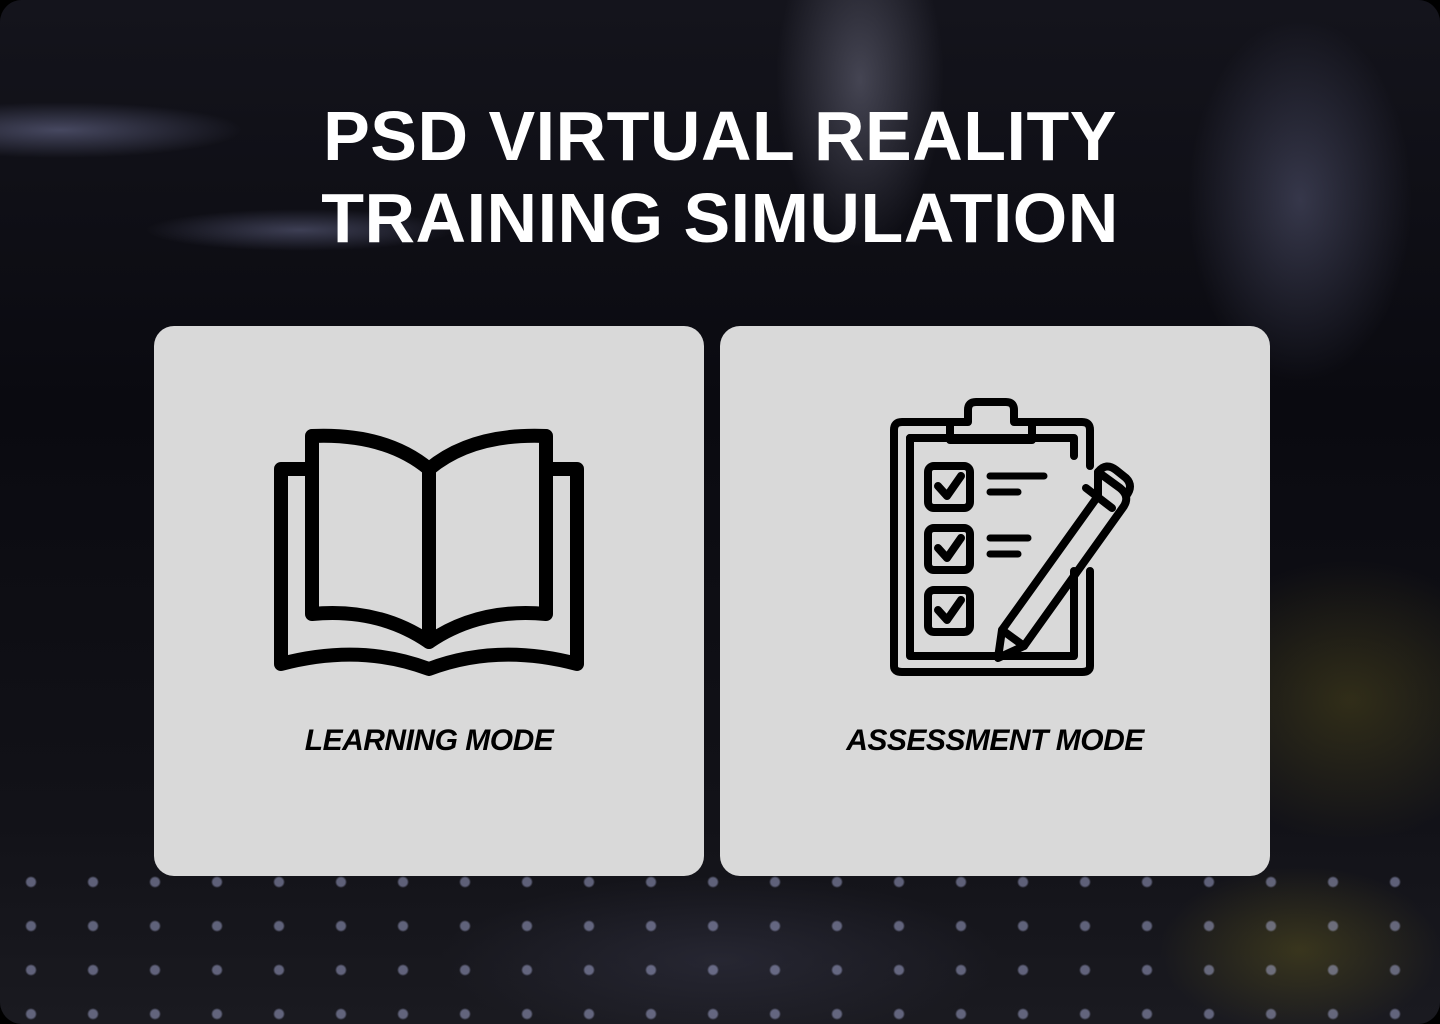 The image size is (1440, 1024). I want to click on assessment-mode-label: ASSESSMENT MODE, so click(995, 740).